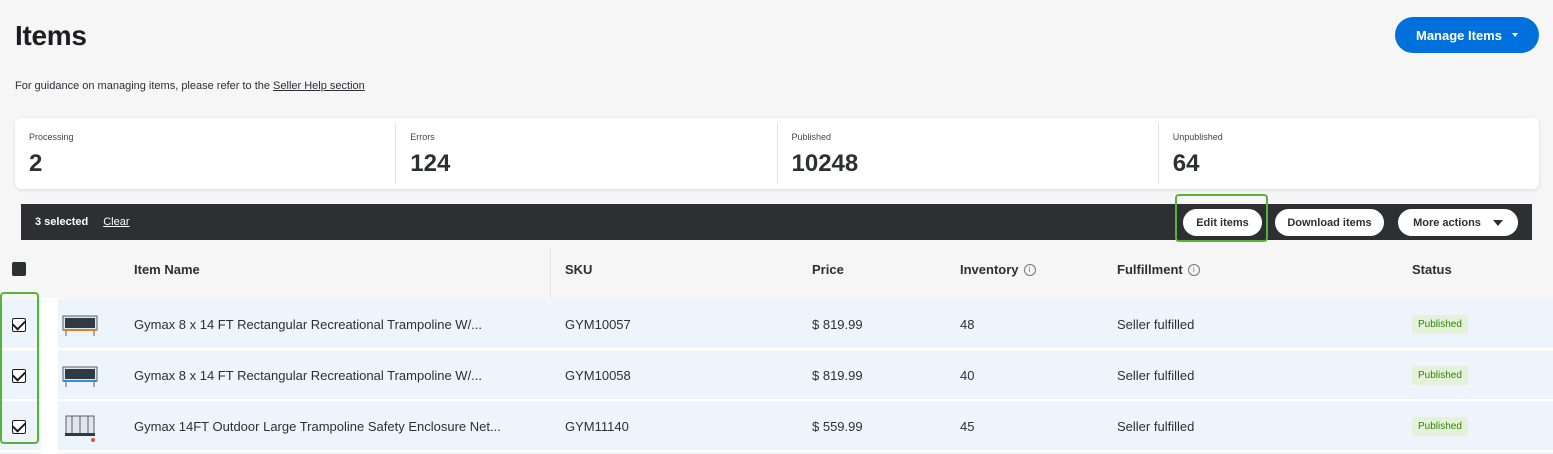 Image resolution: width=1553 pixels, height=454 pixels. Describe the element at coordinates (1197, 137) in the screenshot. I see `stat-label: Unpublished` at that location.